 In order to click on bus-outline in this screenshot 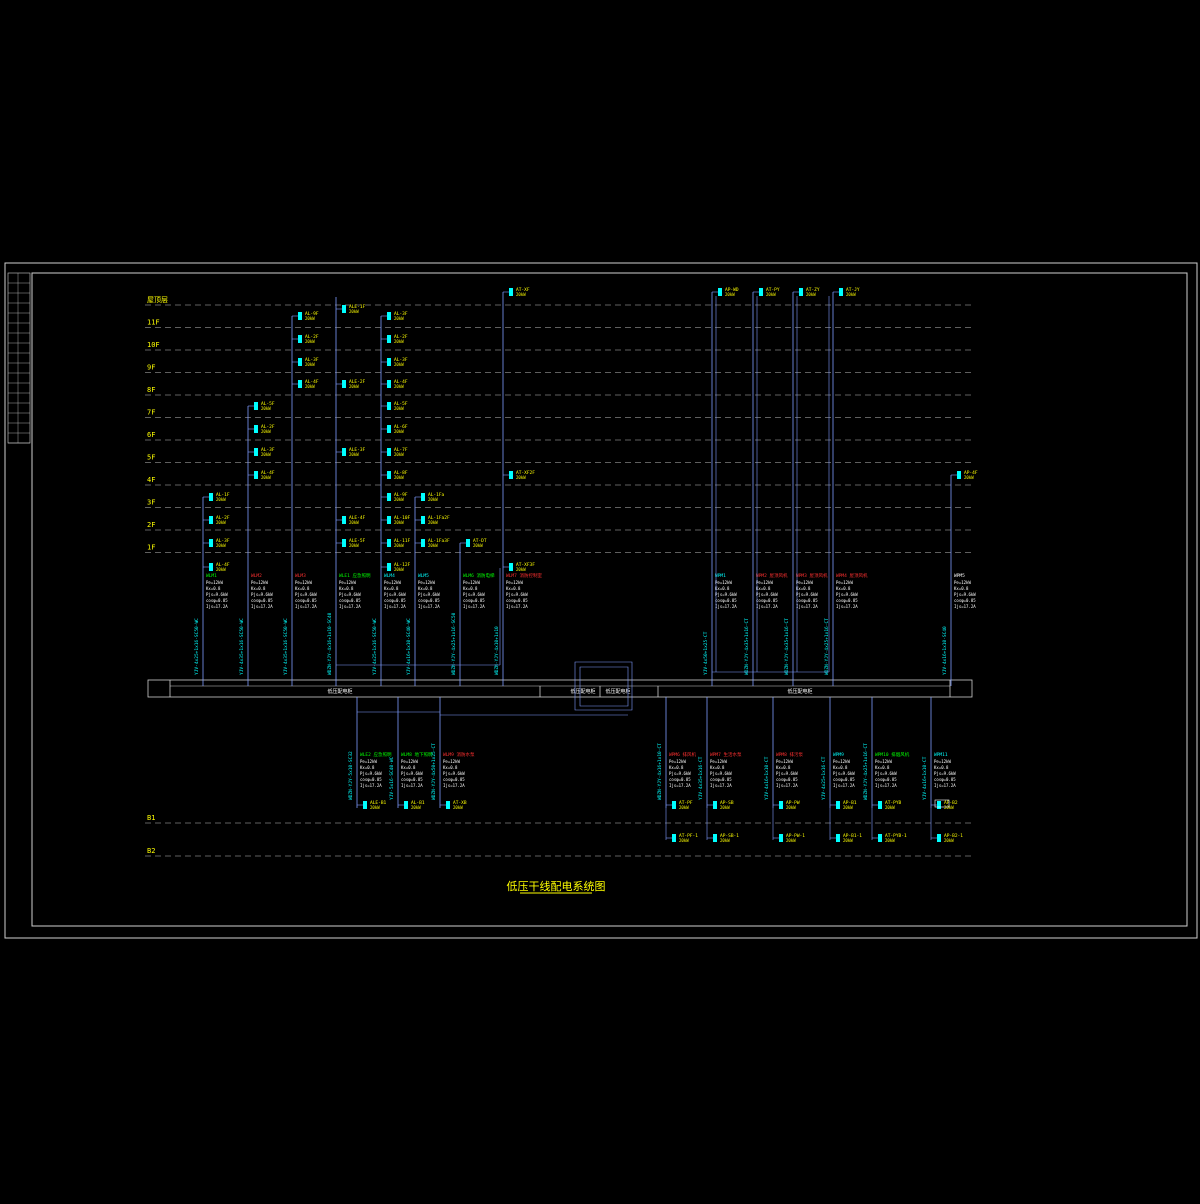, I will do `click(560, 688)`.